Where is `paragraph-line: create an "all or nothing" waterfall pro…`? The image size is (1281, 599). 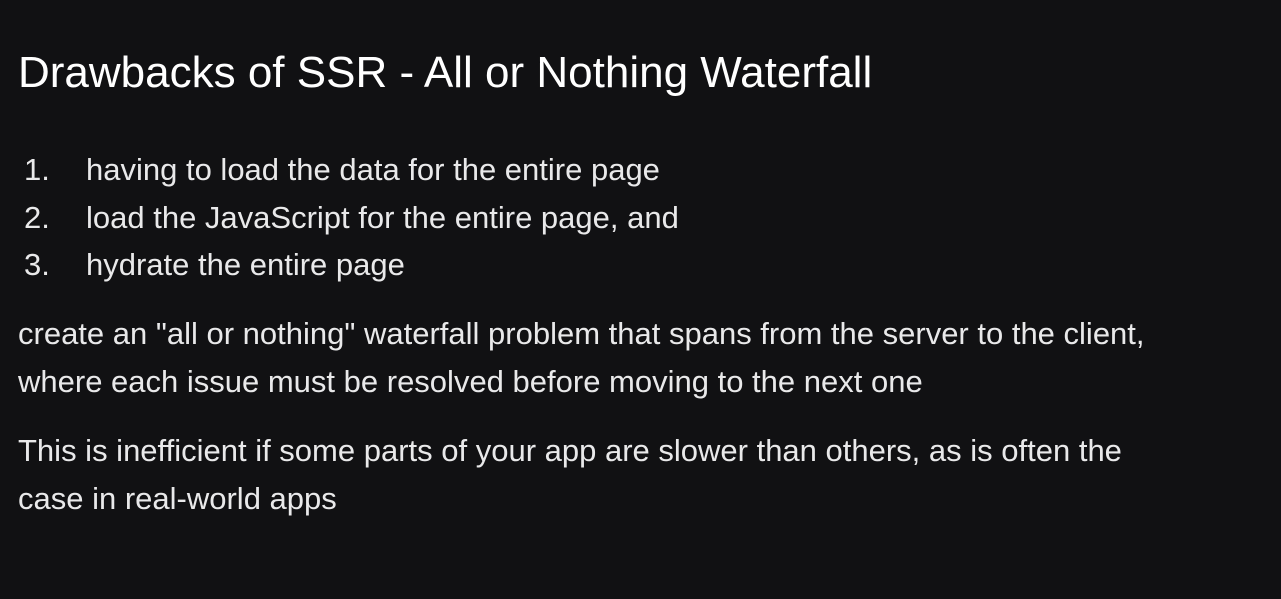
paragraph-line: create an "all or nothing" waterfall pro… is located at coordinates (581, 333).